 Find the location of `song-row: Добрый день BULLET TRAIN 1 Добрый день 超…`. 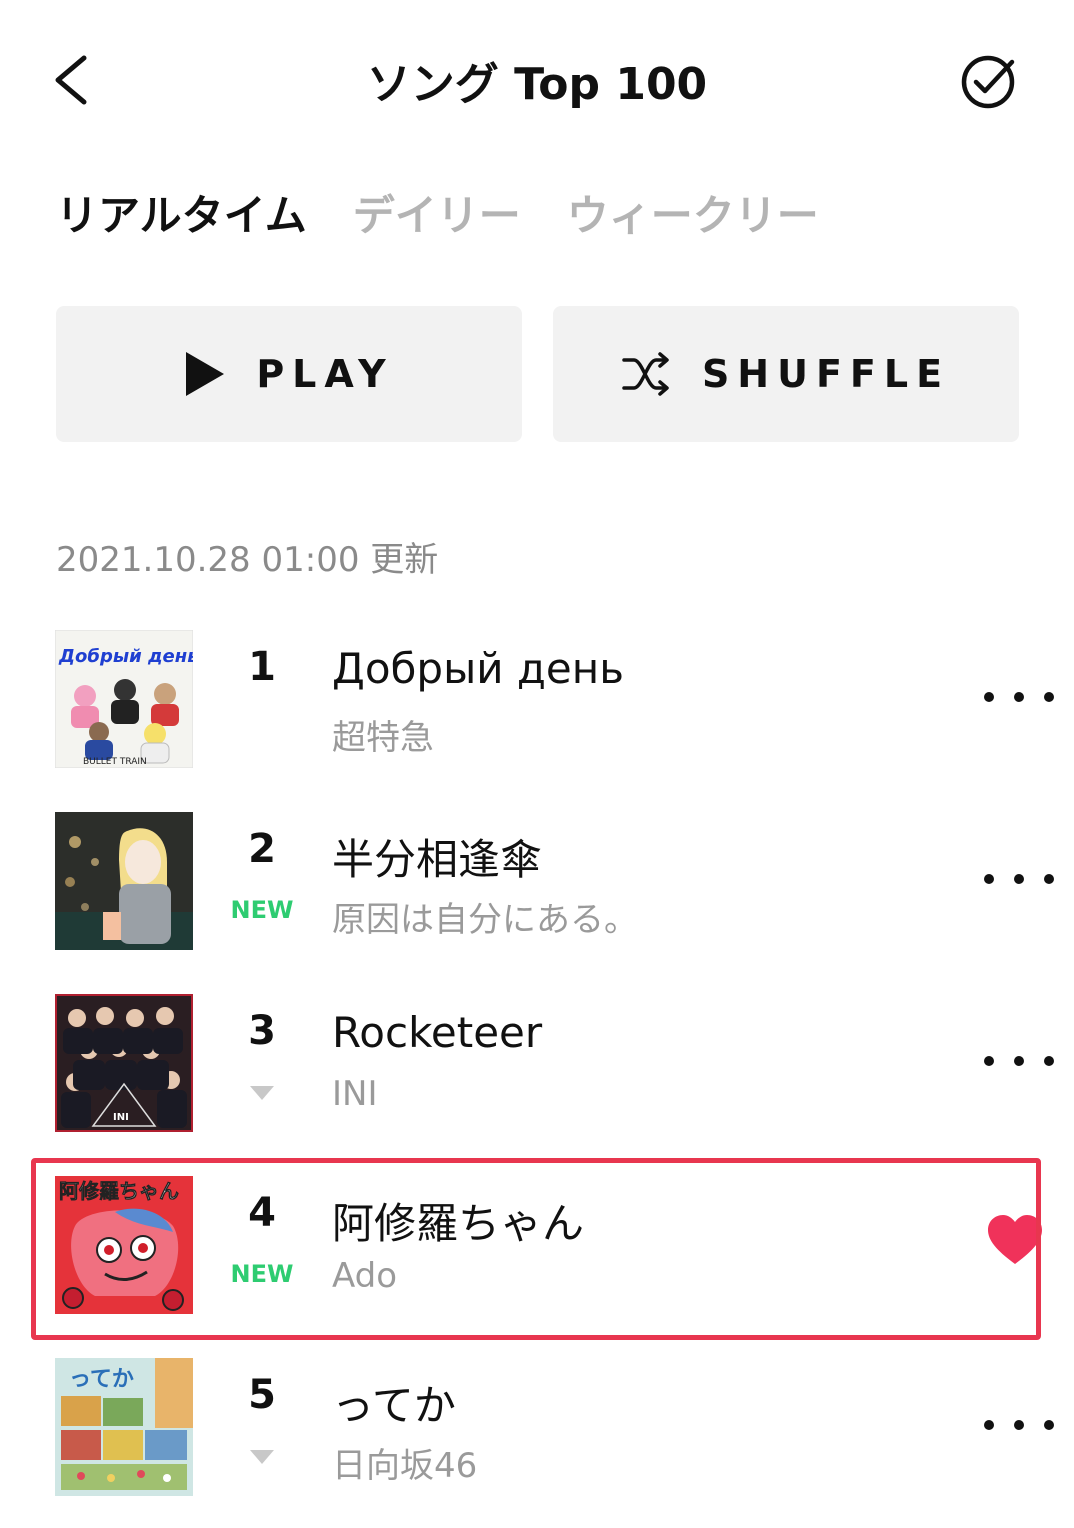

song-row: Добрый день BULLET TRAIN 1 Добрый день 超… is located at coordinates (537, 715).